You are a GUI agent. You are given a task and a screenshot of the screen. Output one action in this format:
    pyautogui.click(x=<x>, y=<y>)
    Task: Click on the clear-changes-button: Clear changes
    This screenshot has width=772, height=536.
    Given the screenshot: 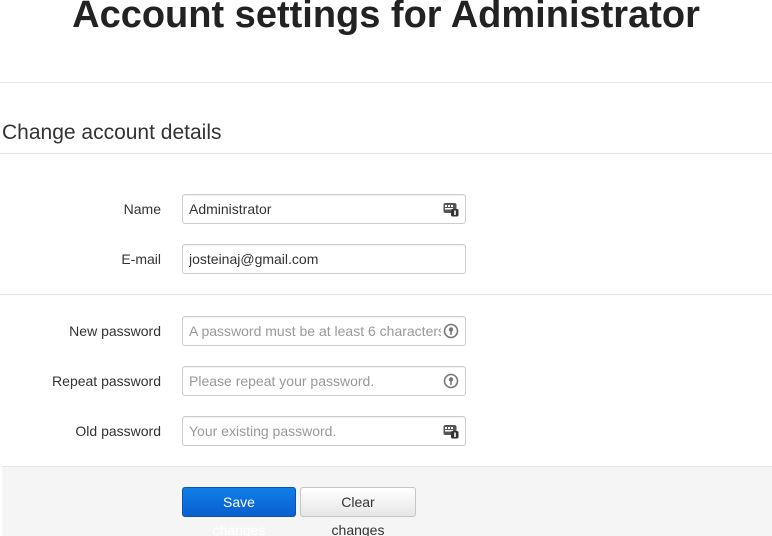 What is the action you would take?
    pyautogui.click(x=358, y=511)
    